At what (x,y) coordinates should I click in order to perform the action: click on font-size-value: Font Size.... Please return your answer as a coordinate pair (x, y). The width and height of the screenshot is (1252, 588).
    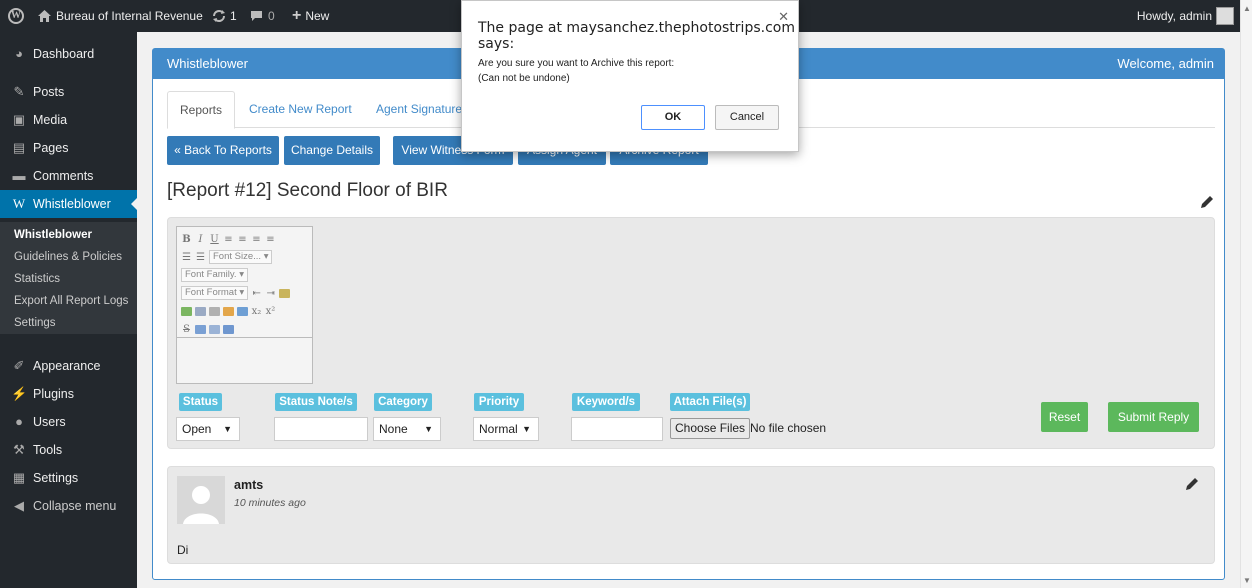
    Looking at the image, I should click on (237, 256).